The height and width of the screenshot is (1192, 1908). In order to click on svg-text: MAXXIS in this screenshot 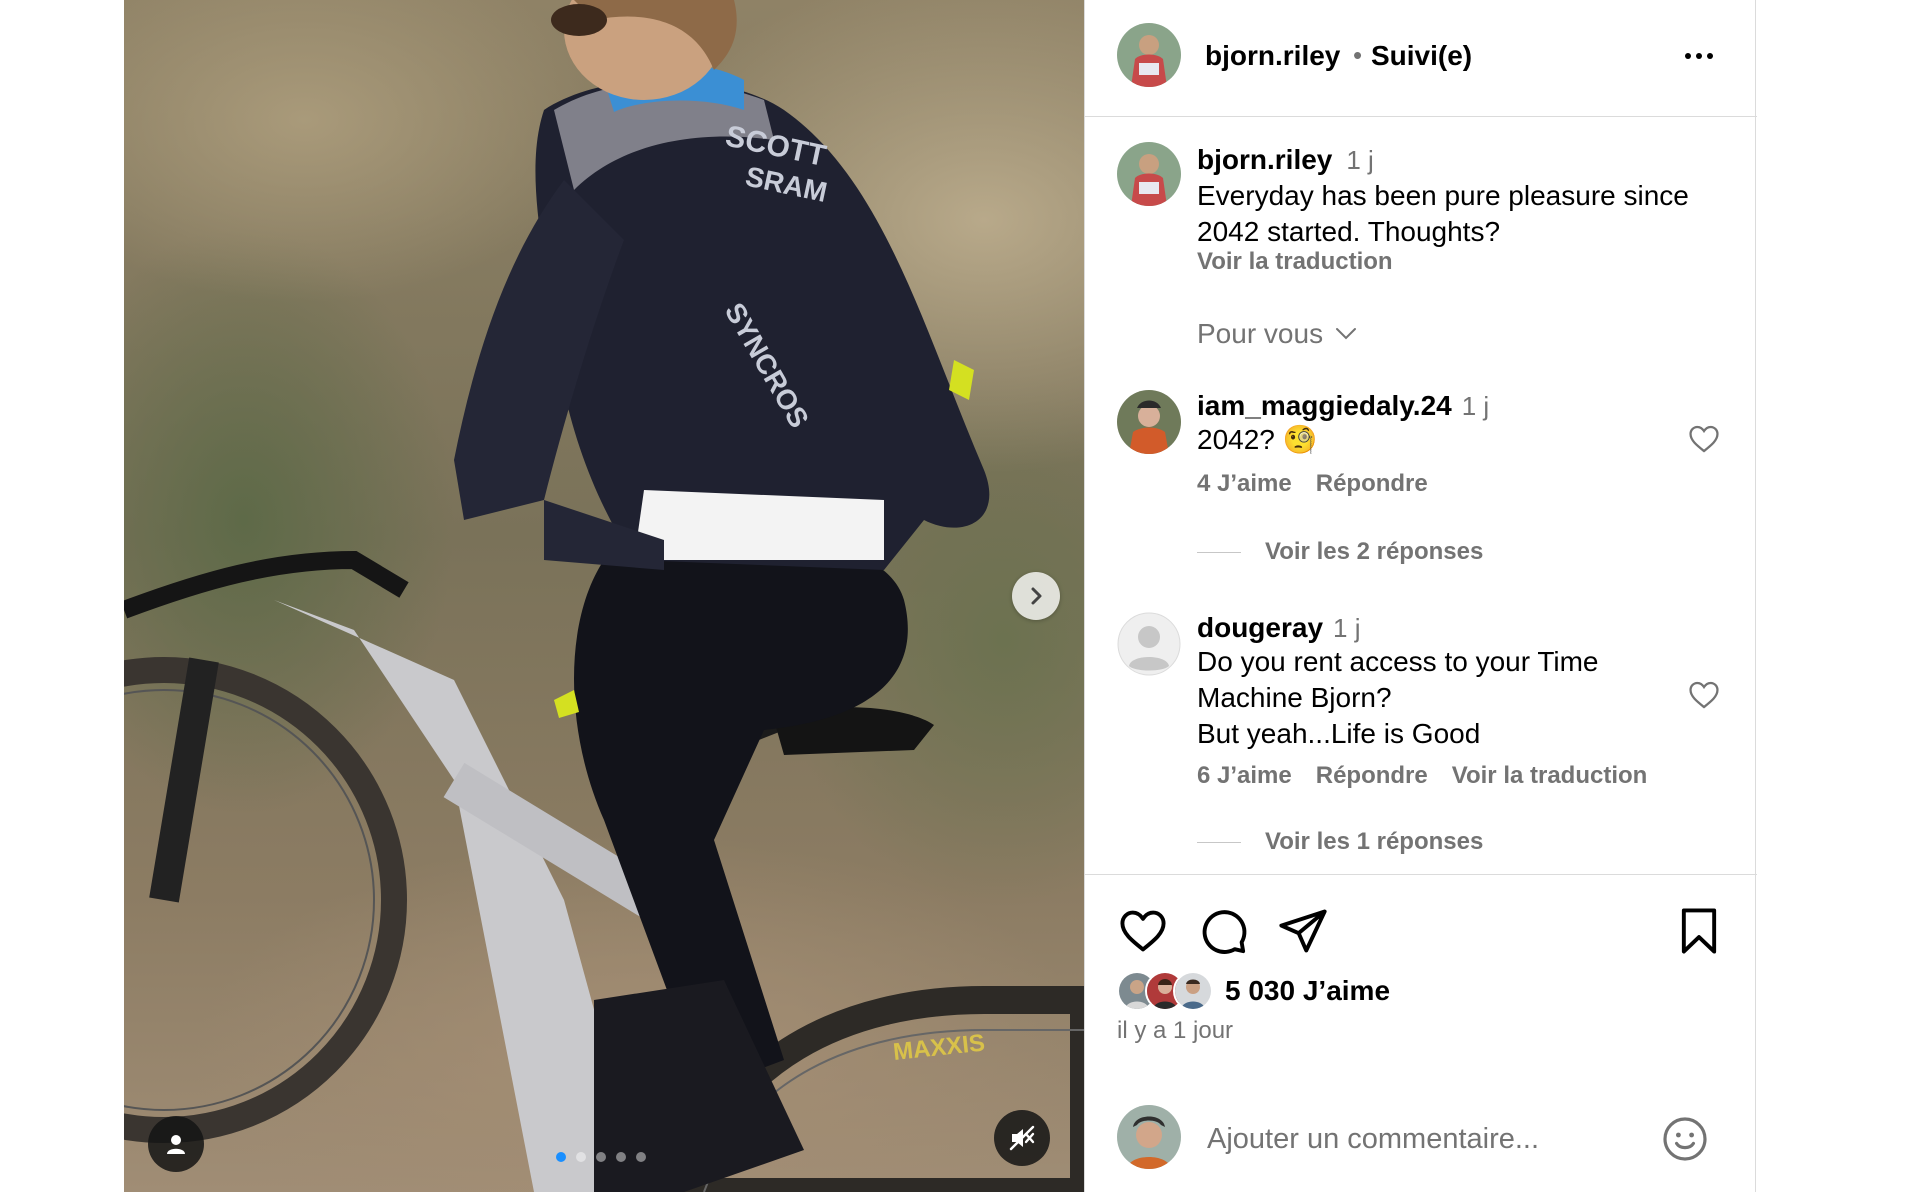, I will do `click(939, 1047)`.